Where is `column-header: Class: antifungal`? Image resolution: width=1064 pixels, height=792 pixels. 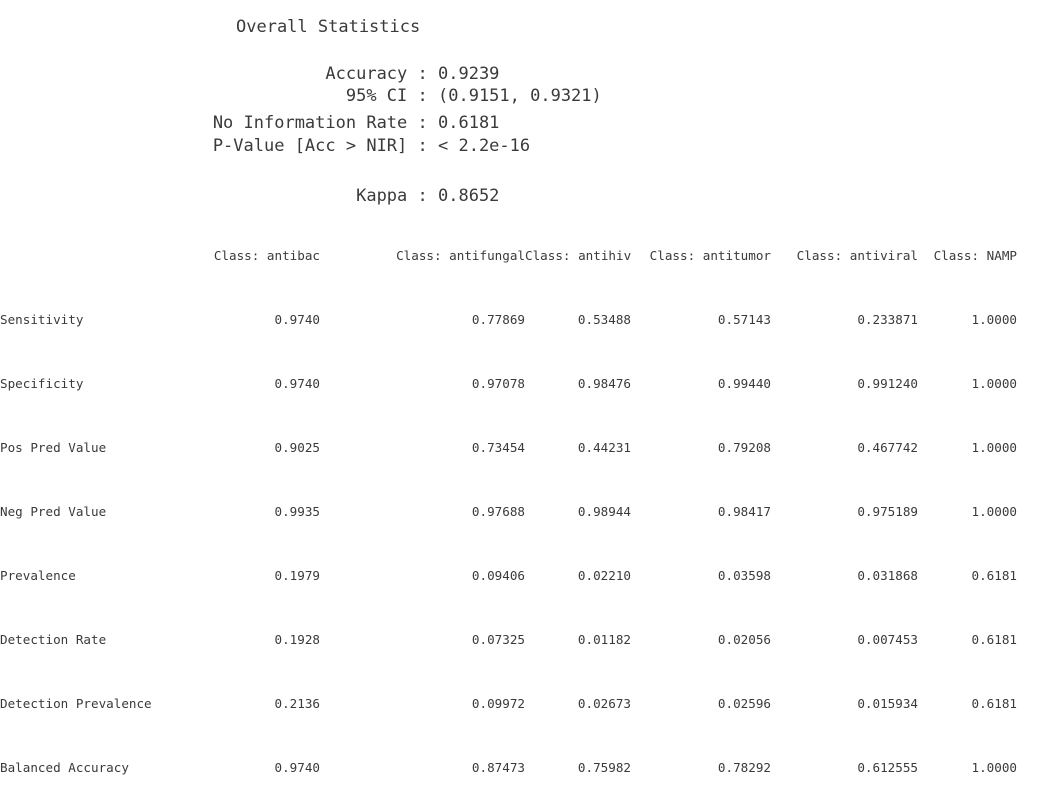 column-header: Class: antifungal is located at coordinates (460, 255).